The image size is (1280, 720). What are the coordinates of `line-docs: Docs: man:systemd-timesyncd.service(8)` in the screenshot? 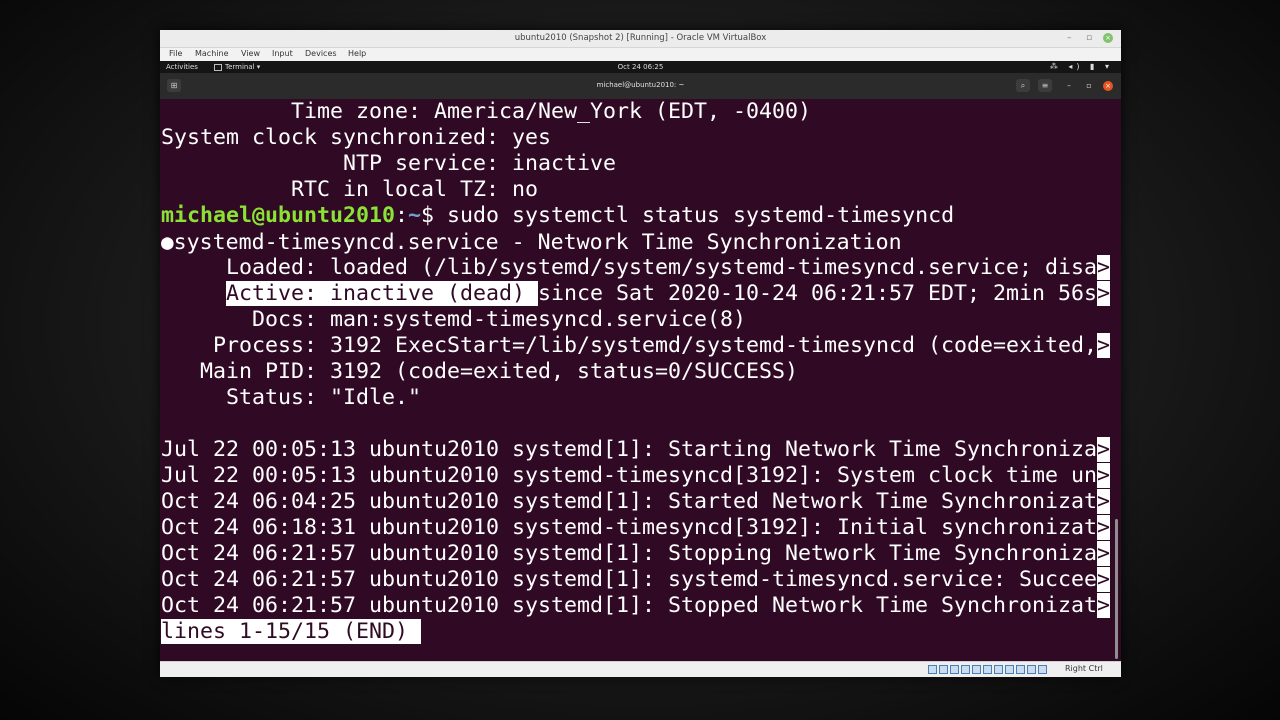 It's located at (454, 319).